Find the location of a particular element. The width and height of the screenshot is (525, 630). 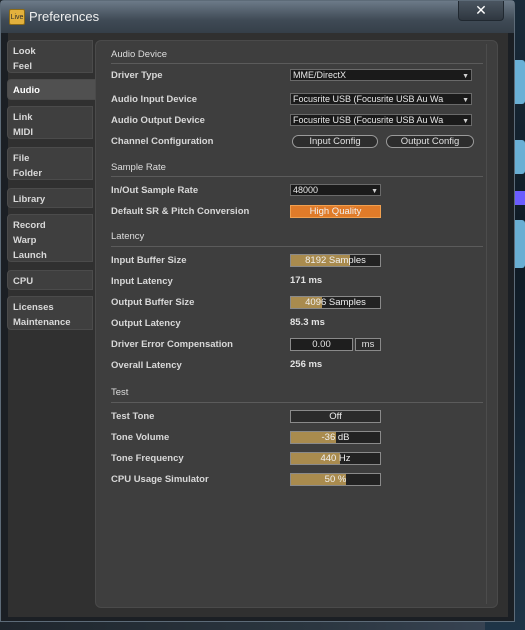

sample-rate-select: 48000 ▼ is located at coordinates (335, 190).